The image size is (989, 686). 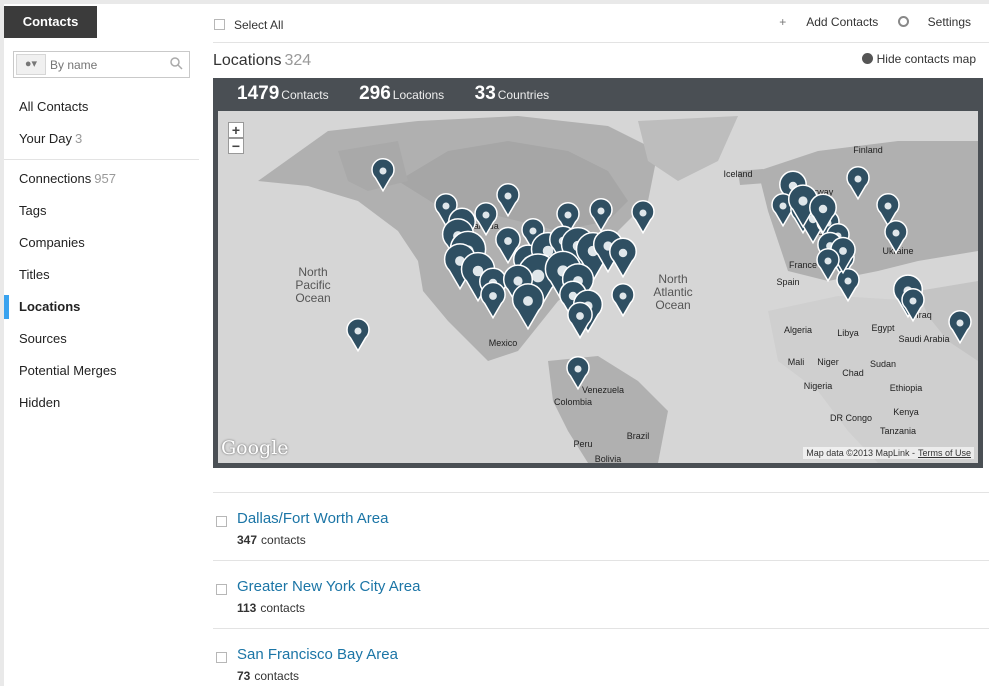 I want to click on map-label: Saudi Arabia, so click(x=923, y=339).